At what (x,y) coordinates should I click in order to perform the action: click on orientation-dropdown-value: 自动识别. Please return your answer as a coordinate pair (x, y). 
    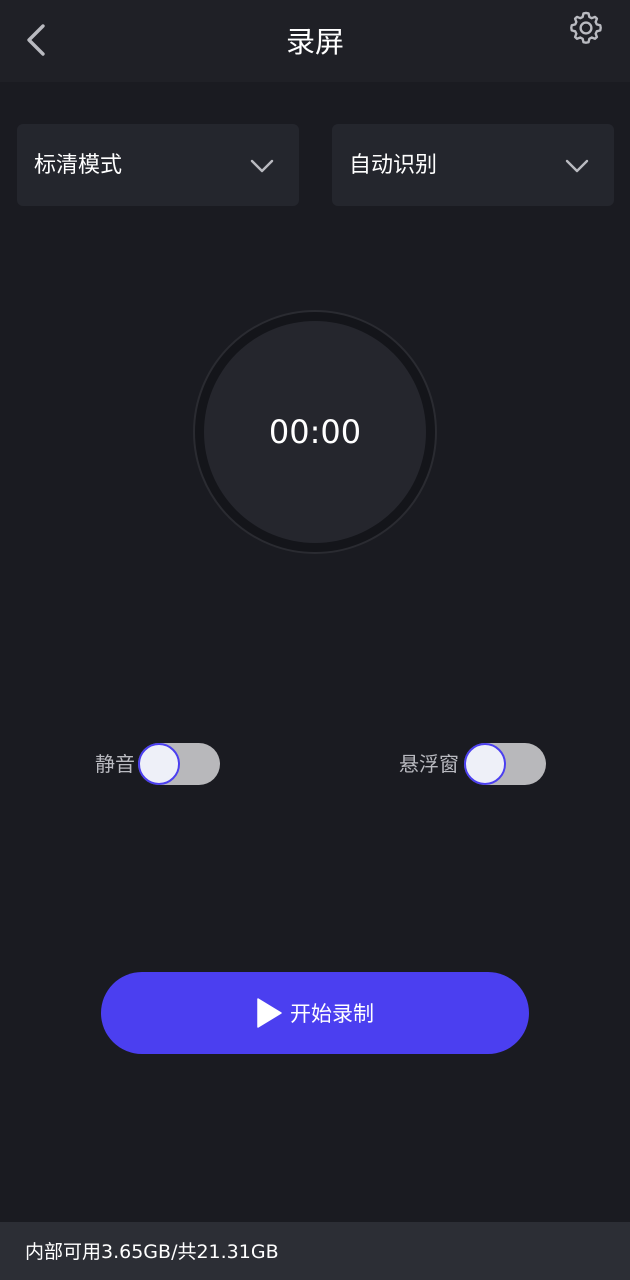
    Looking at the image, I should click on (393, 165).